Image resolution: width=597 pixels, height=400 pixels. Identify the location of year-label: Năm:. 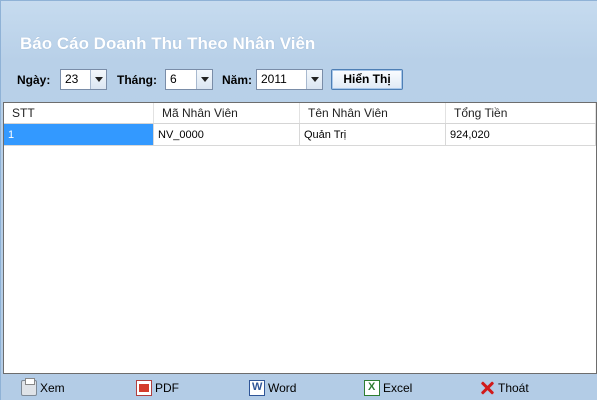
(237, 80).